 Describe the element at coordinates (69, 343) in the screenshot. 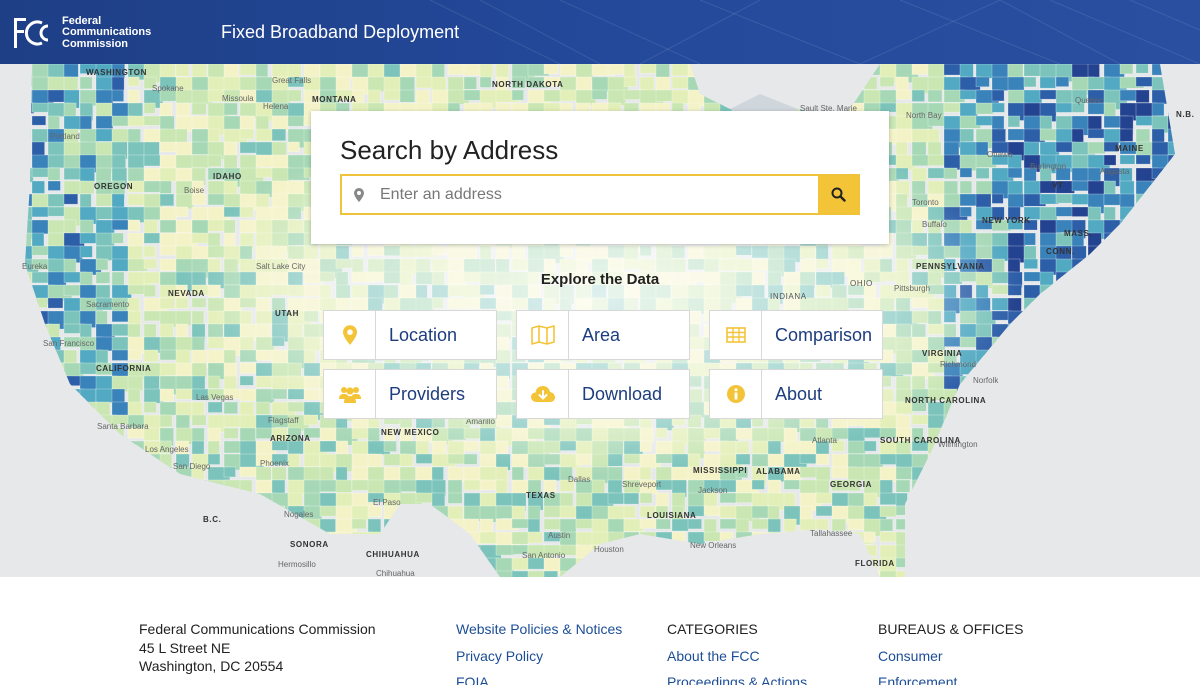

I see `map-city-san-francisco: San Francisco` at that location.